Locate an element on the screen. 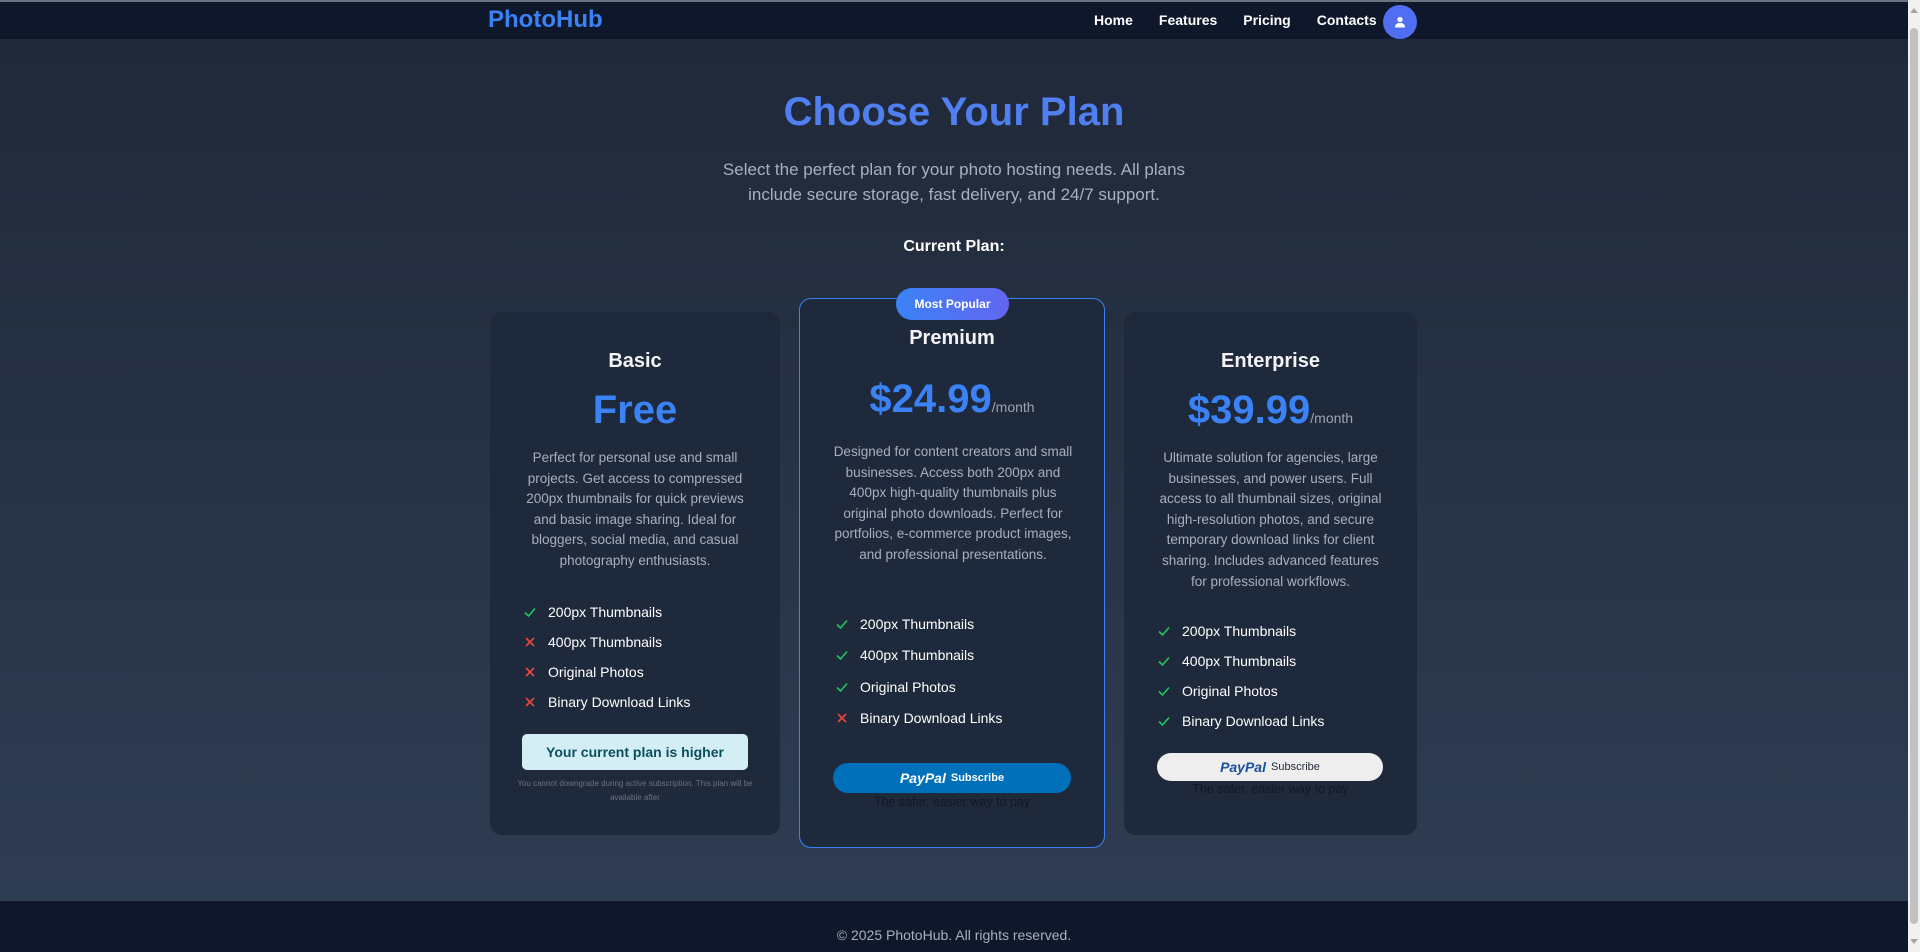  plan-name: Enterprise is located at coordinates (1270, 361).